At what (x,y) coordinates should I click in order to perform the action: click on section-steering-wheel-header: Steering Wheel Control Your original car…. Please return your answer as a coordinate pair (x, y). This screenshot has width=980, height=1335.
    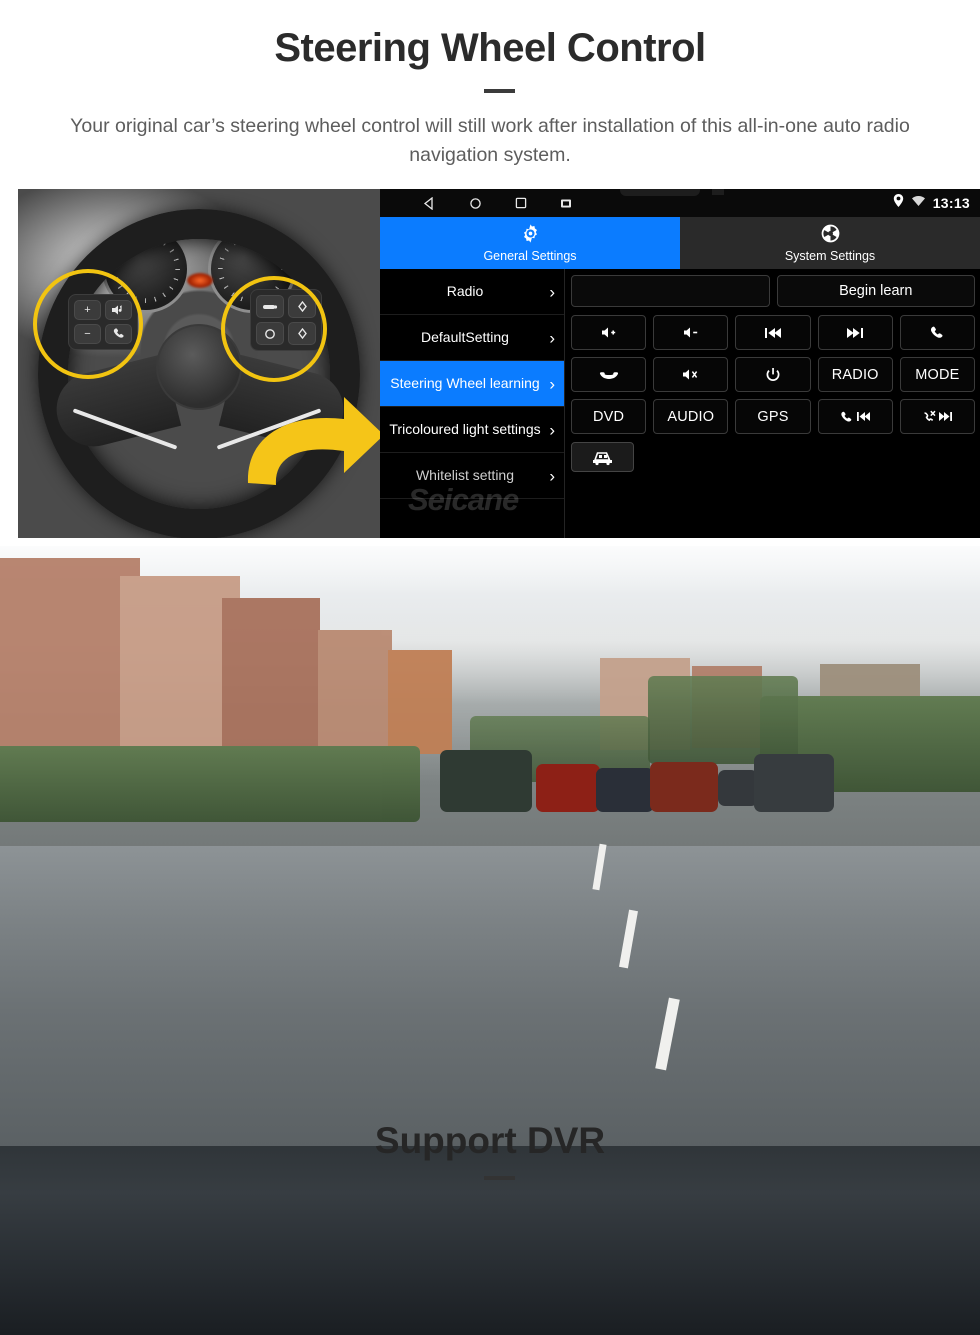
    Looking at the image, I should click on (490, 92).